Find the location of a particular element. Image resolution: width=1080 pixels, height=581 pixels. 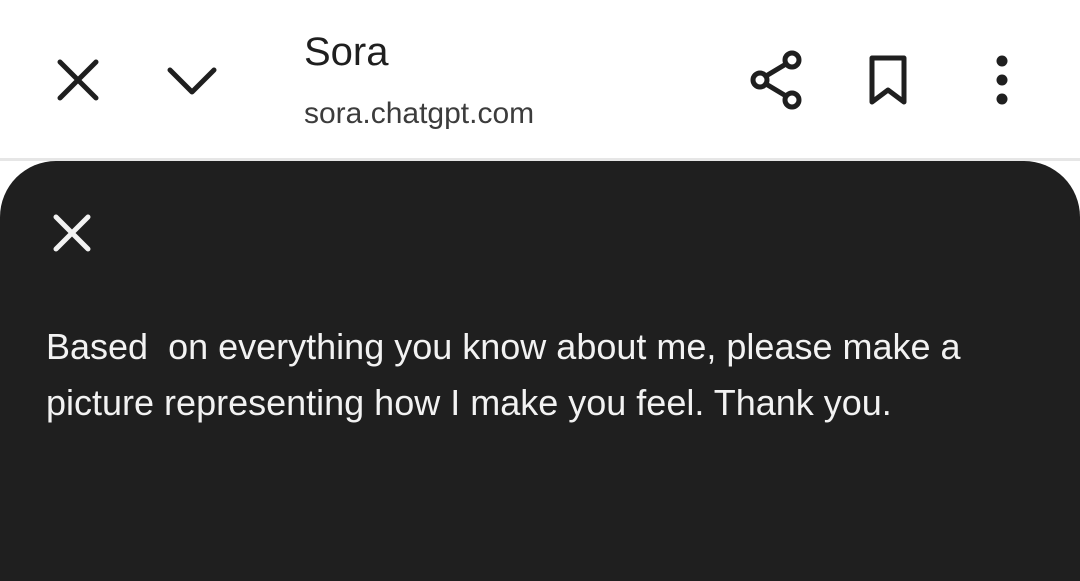

more-vert-icon is located at coordinates (1002, 80).